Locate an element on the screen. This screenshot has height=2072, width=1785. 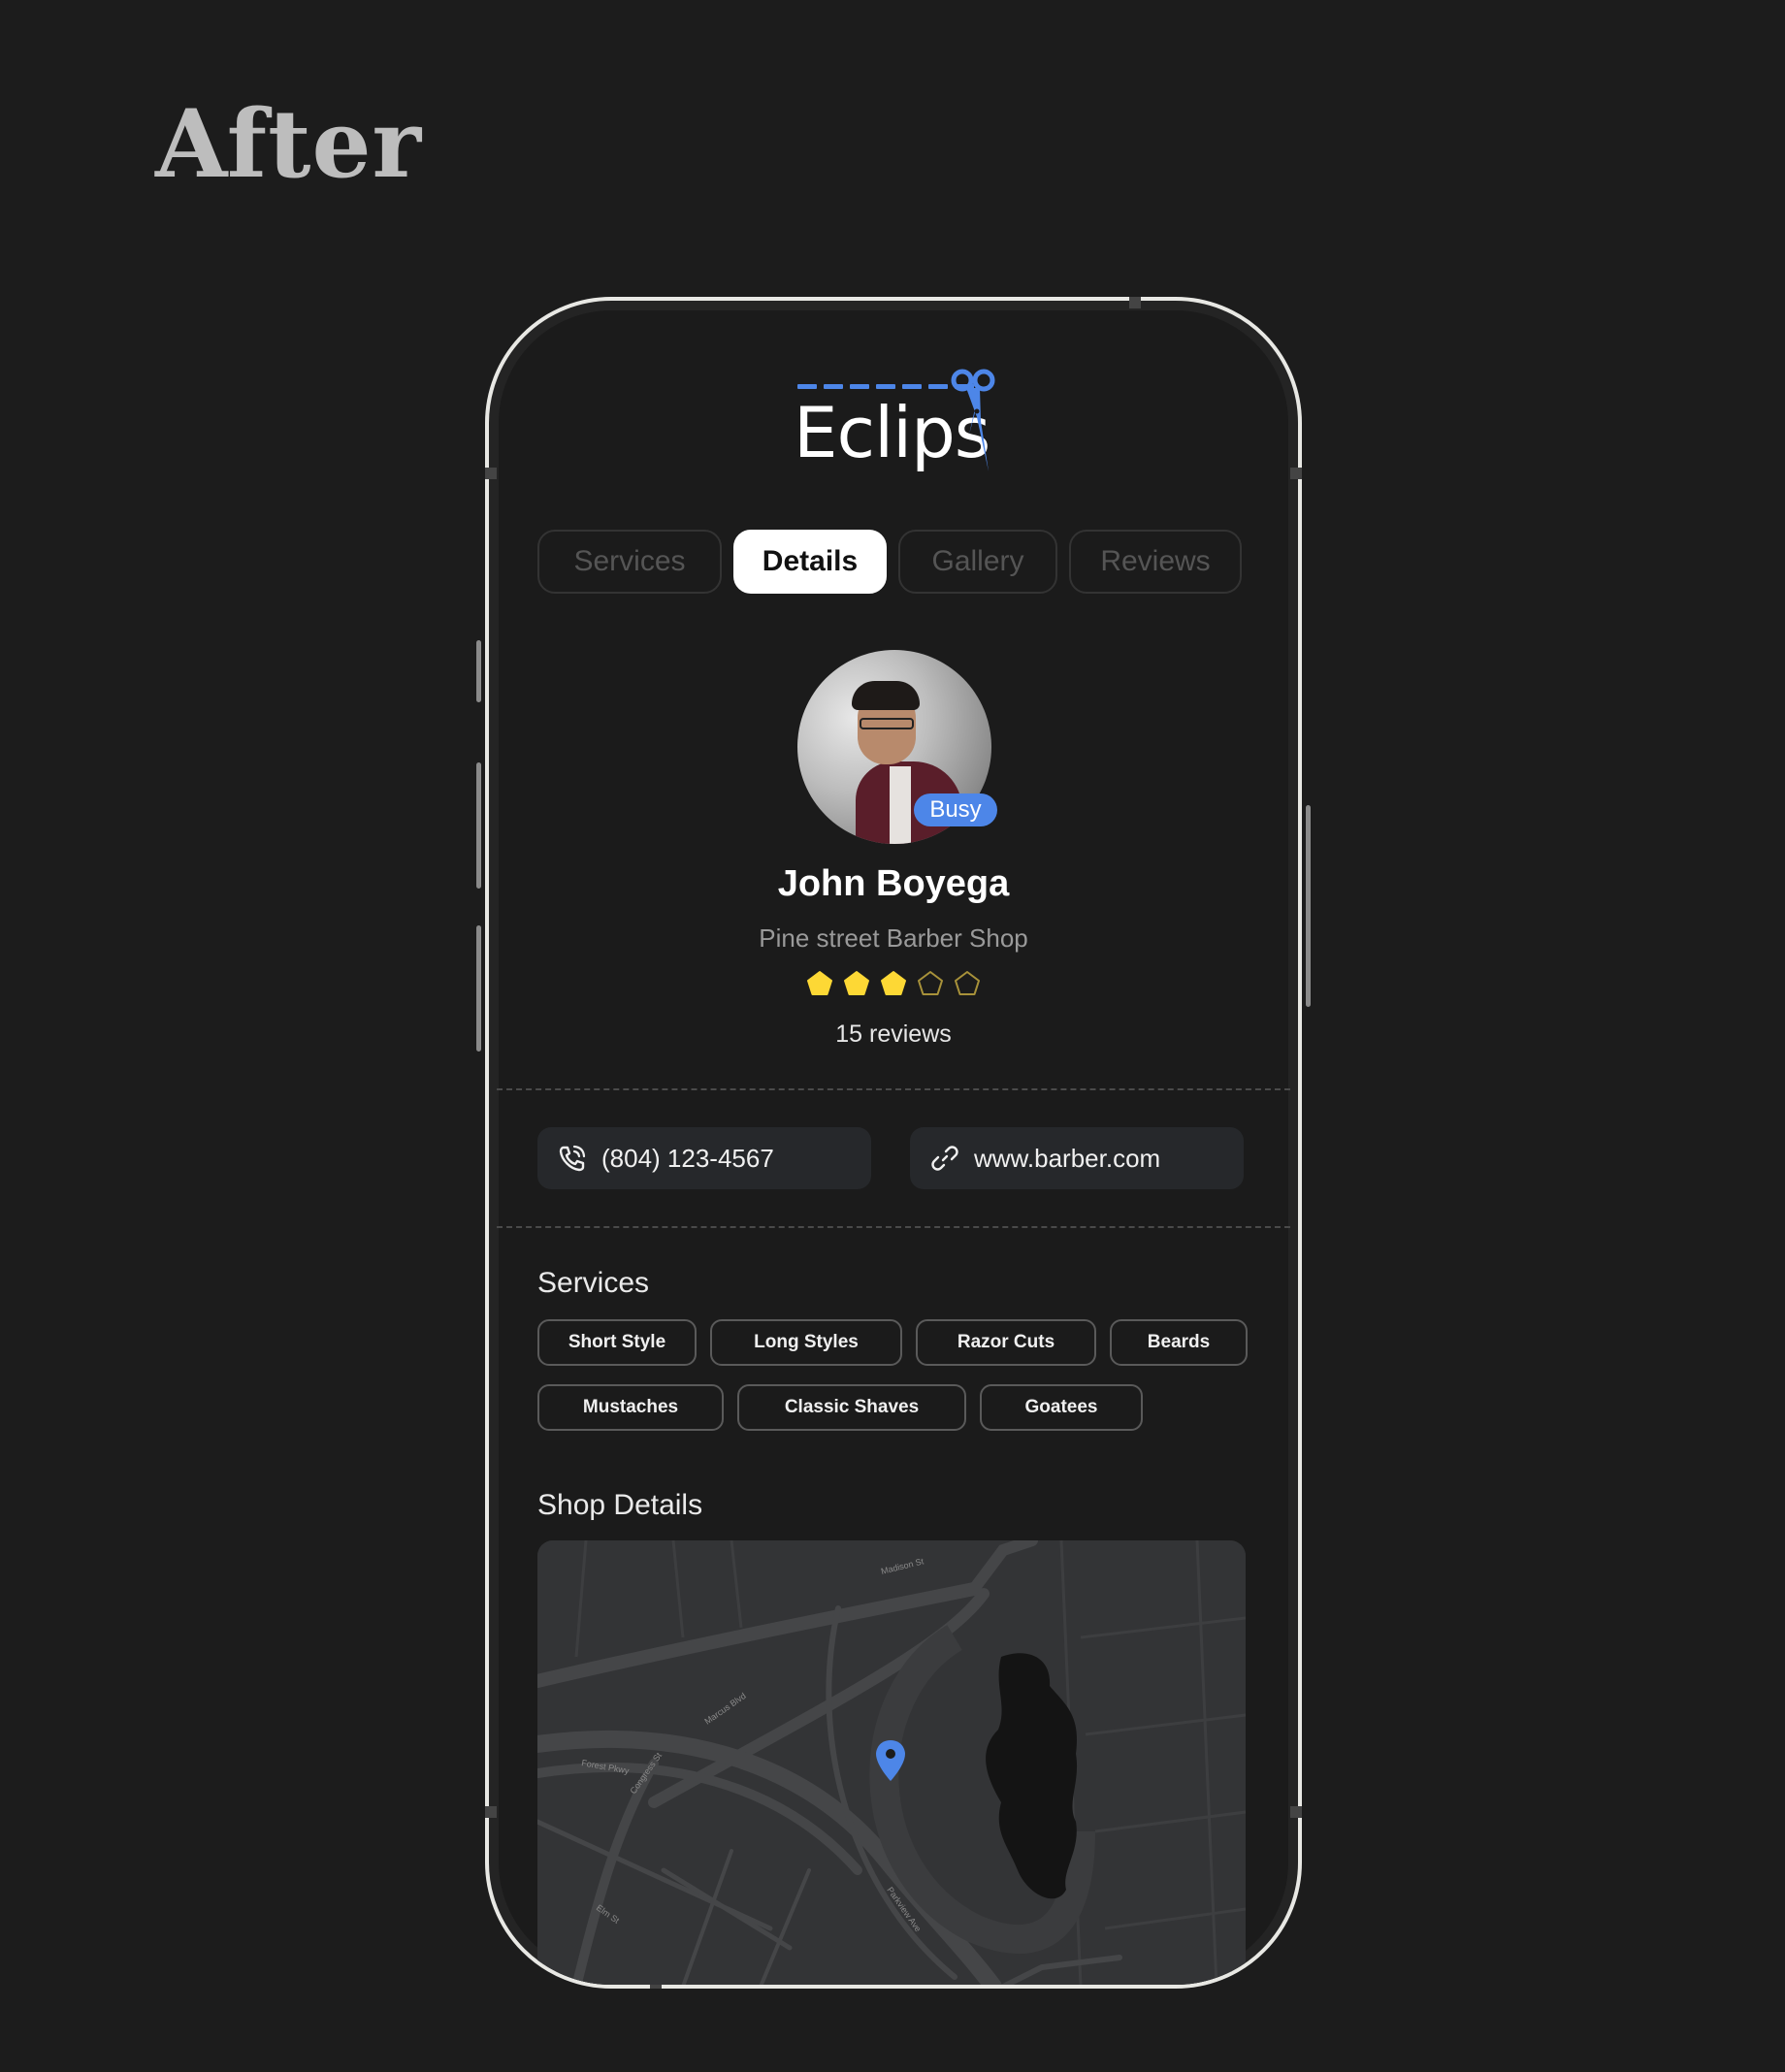
service-chip: Razor Cuts is located at coordinates (1006, 1342).